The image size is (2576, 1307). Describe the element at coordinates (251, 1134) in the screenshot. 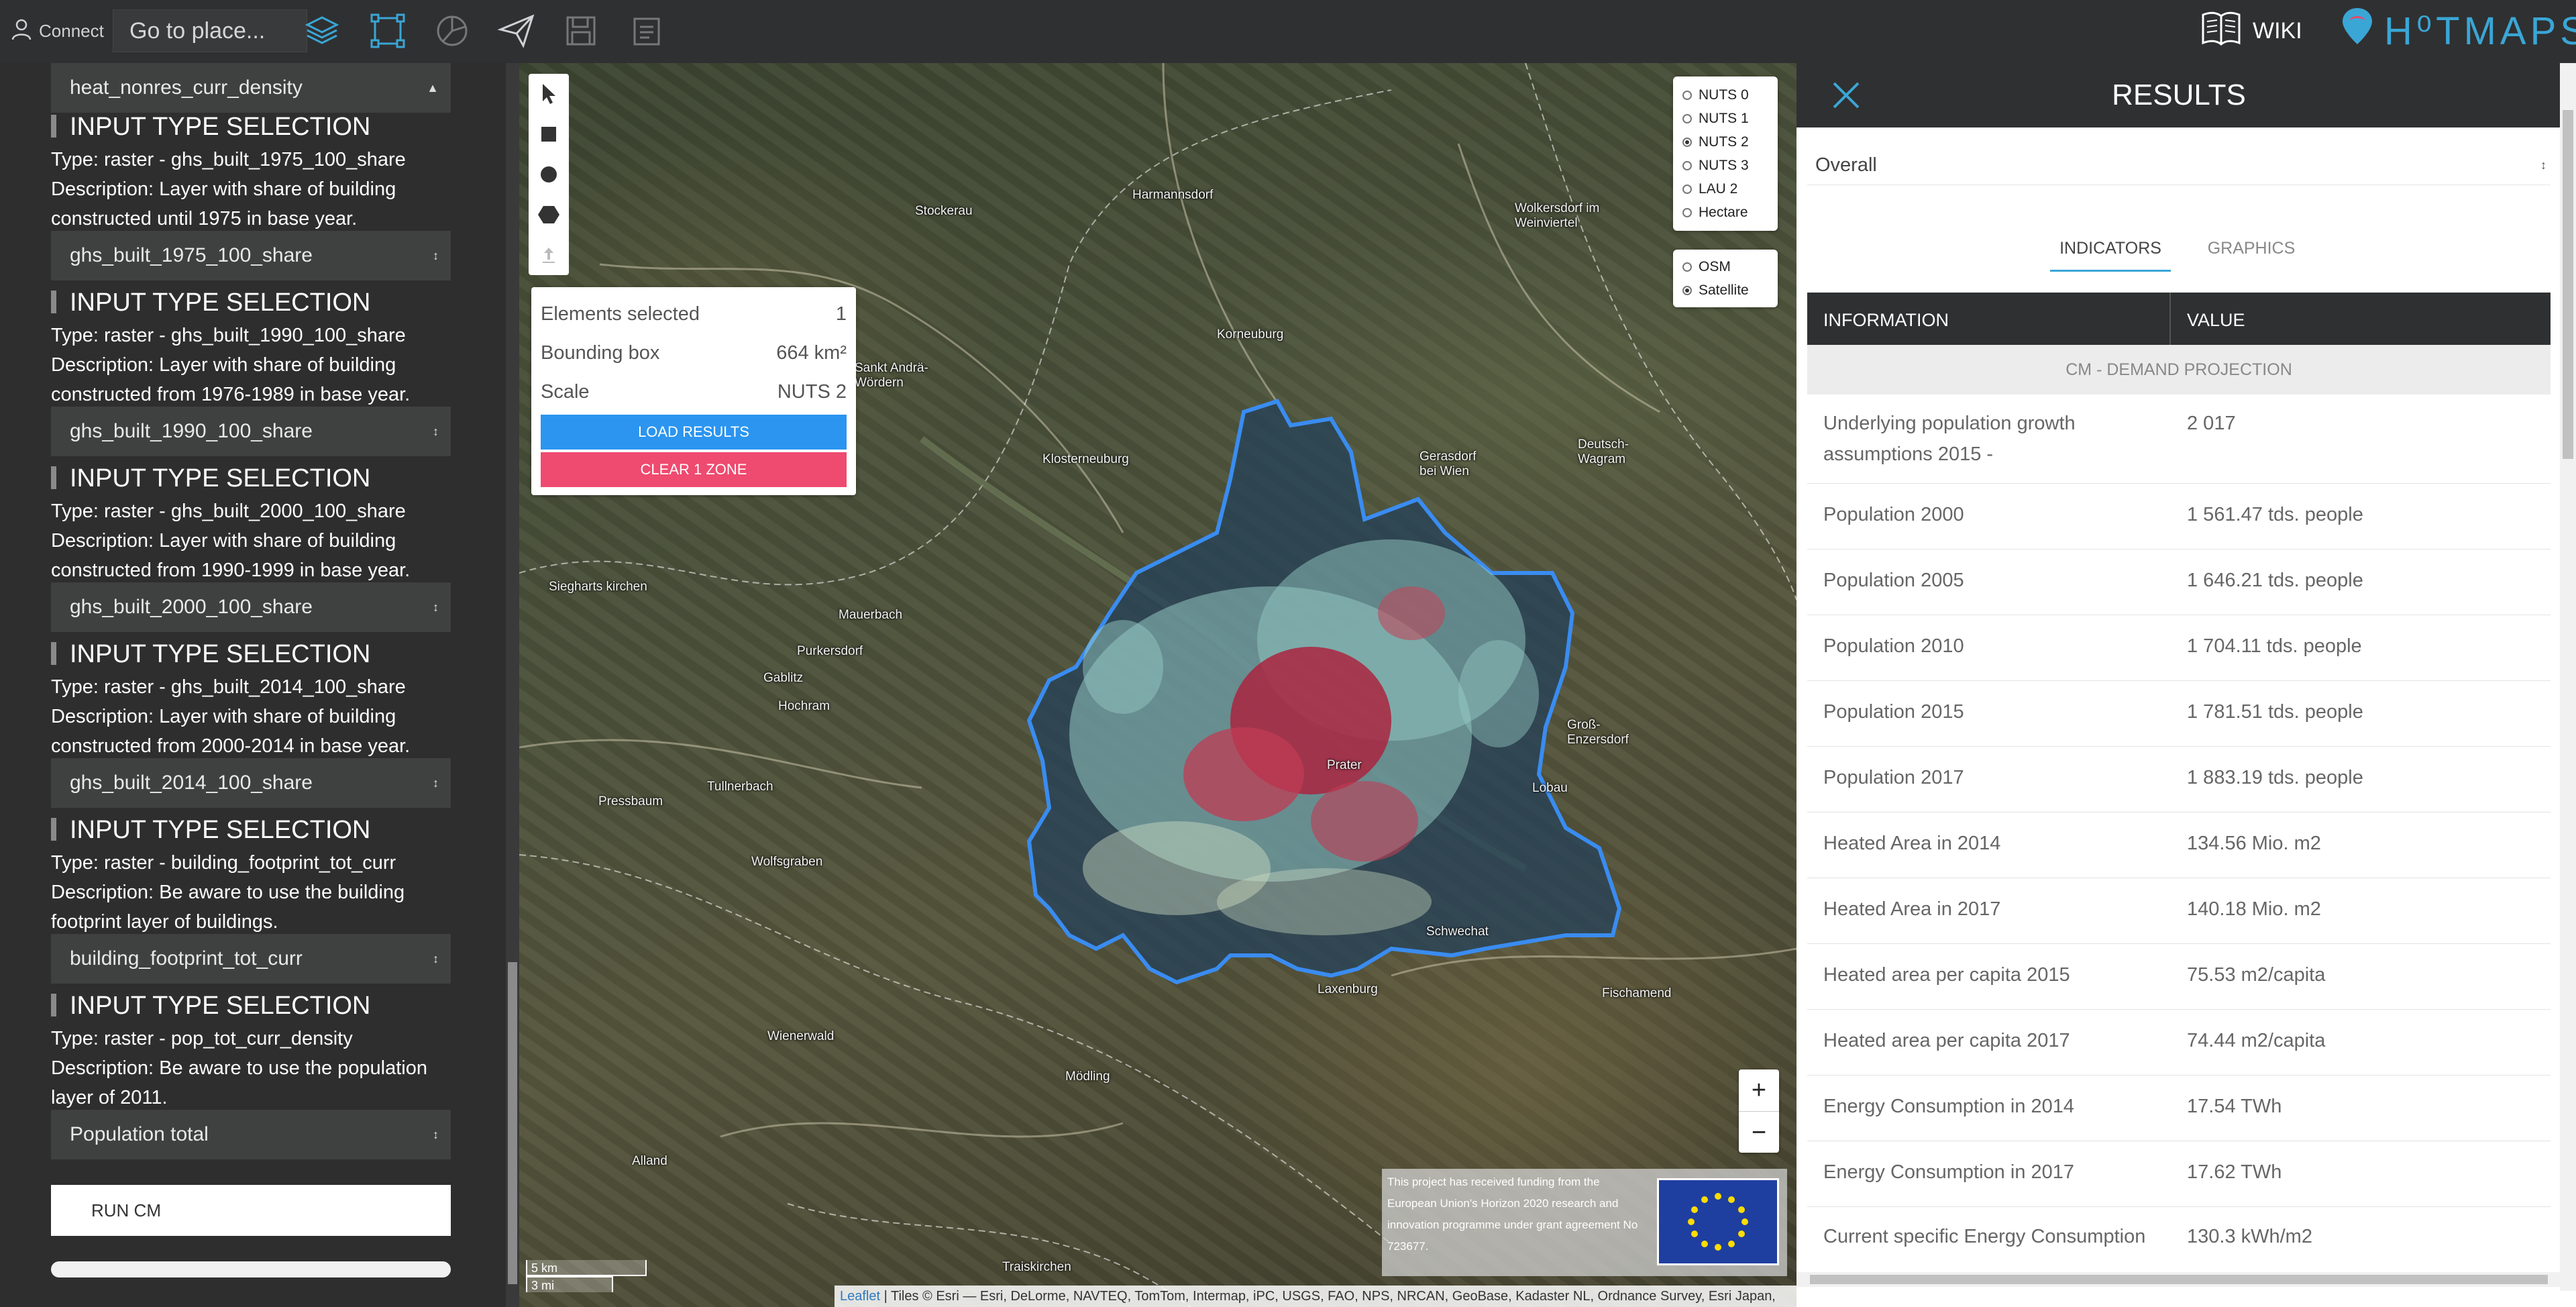

I see `input-layer-select: Population total ↕` at that location.